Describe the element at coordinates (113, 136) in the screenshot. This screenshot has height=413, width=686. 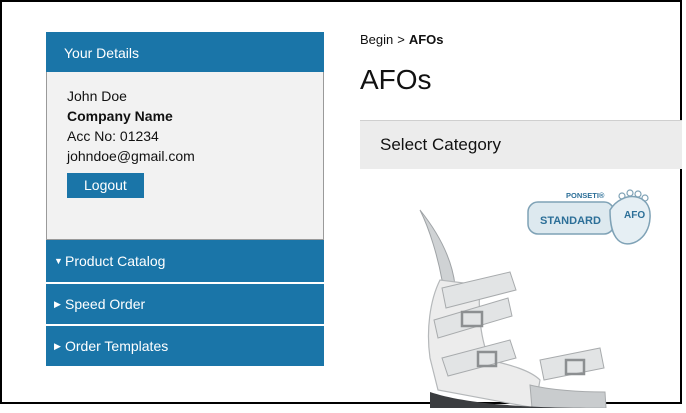
I see `account-number: Acc No: 01234` at that location.